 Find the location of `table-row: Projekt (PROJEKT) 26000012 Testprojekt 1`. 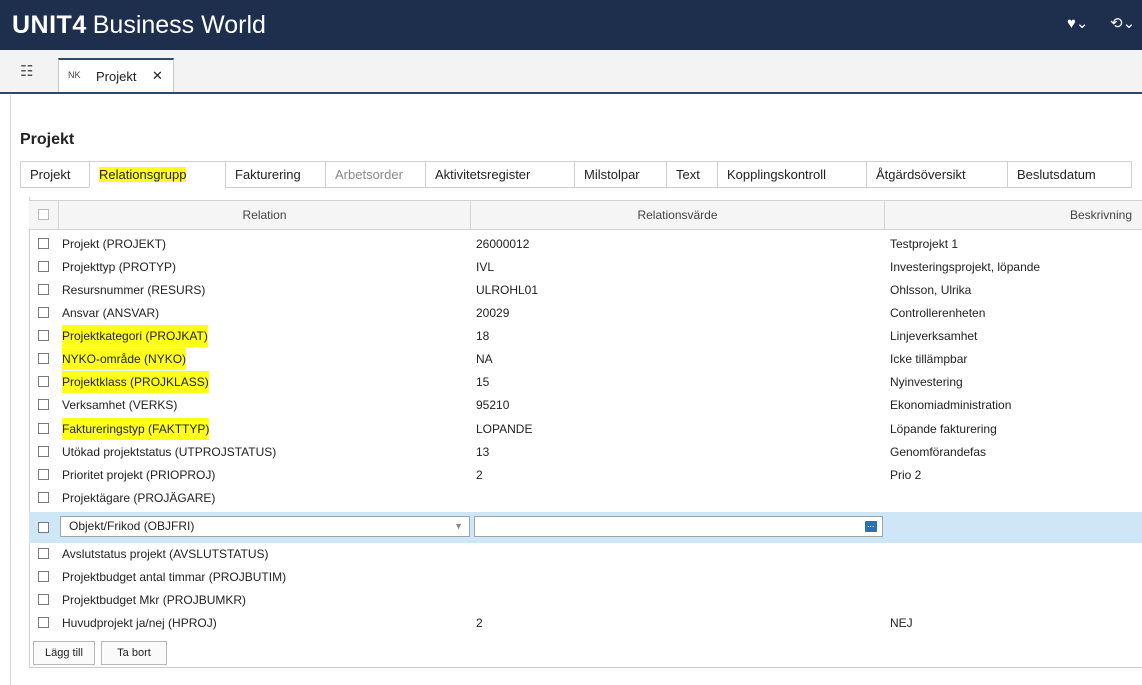

table-row: Projekt (PROJEKT) 26000012 Testprojekt 1 is located at coordinates (585, 244).